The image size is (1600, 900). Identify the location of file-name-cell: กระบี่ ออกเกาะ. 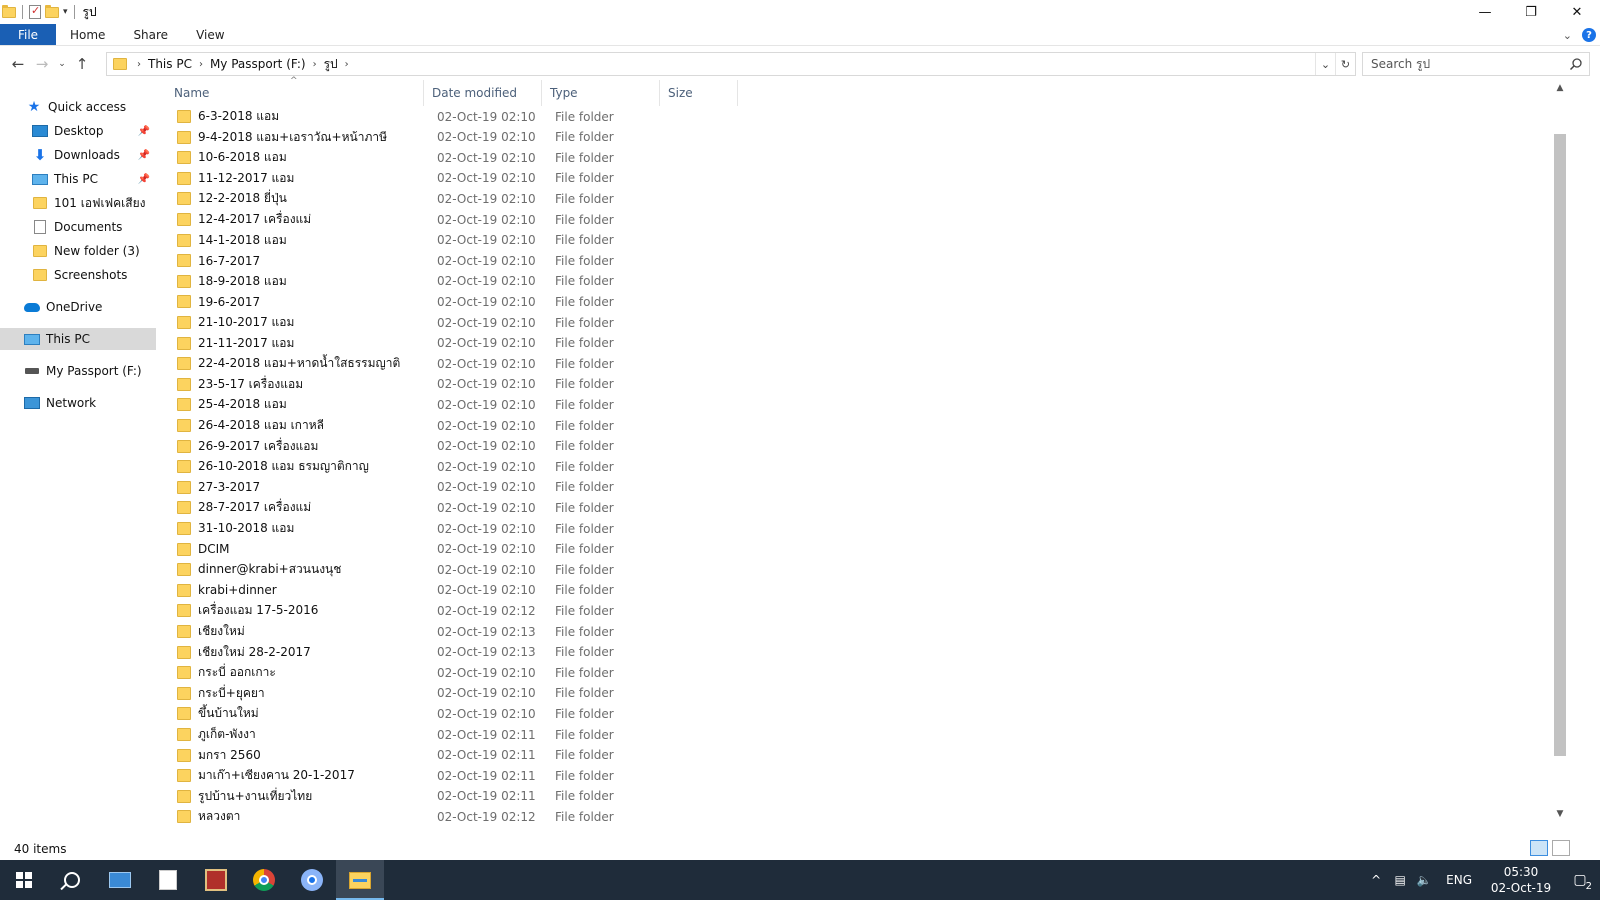
(226, 672).